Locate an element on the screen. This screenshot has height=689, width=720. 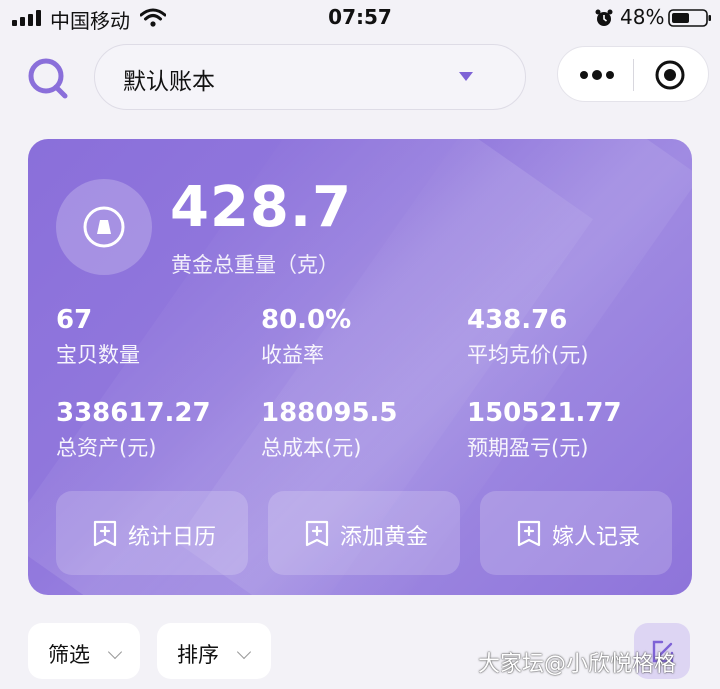
sort-dropdown: 排序 is located at coordinates (214, 651).